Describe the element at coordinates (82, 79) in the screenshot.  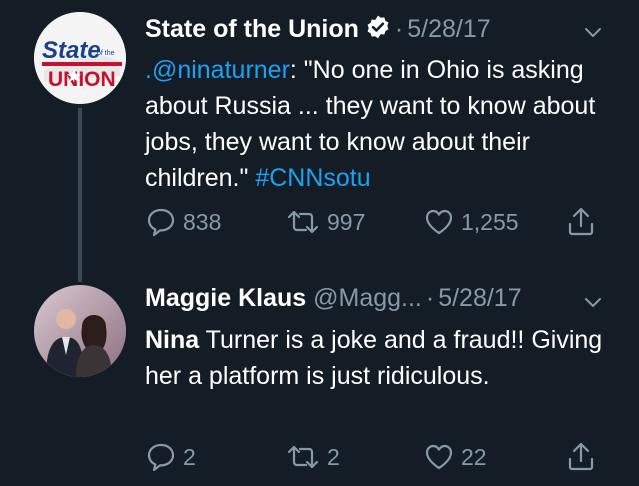
I see `logo-word-union: UNION` at that location.